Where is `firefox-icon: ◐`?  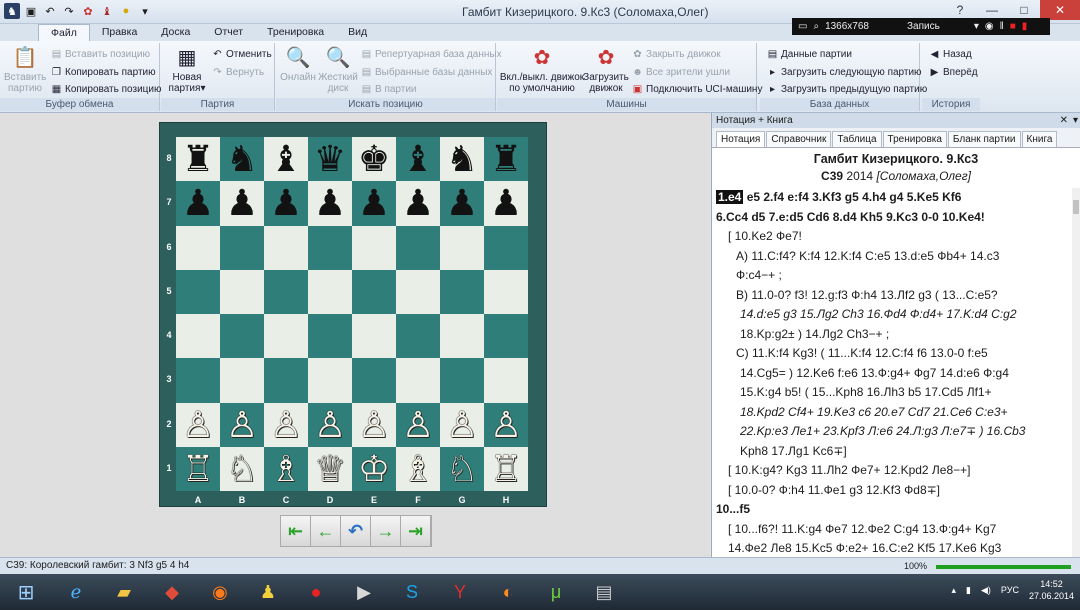 firefox-icon: ◐ is located at coordinates (508, 592).